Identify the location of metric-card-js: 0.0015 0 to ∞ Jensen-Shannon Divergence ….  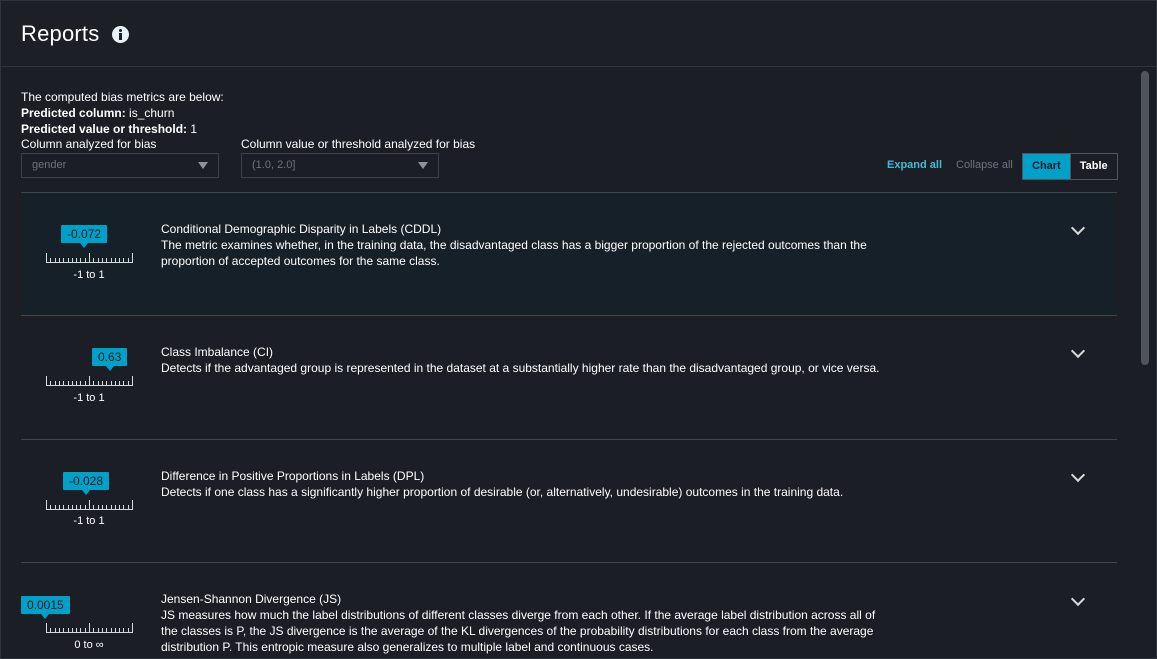
(569, 610).